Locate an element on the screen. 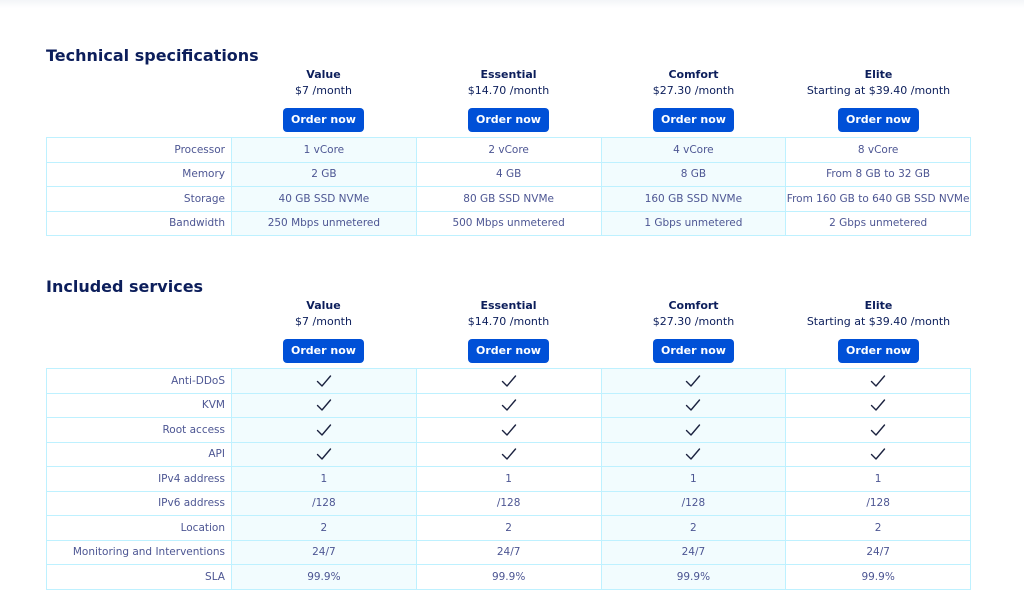  cell-value: 2 vCore is located at coordinates (508, 150).